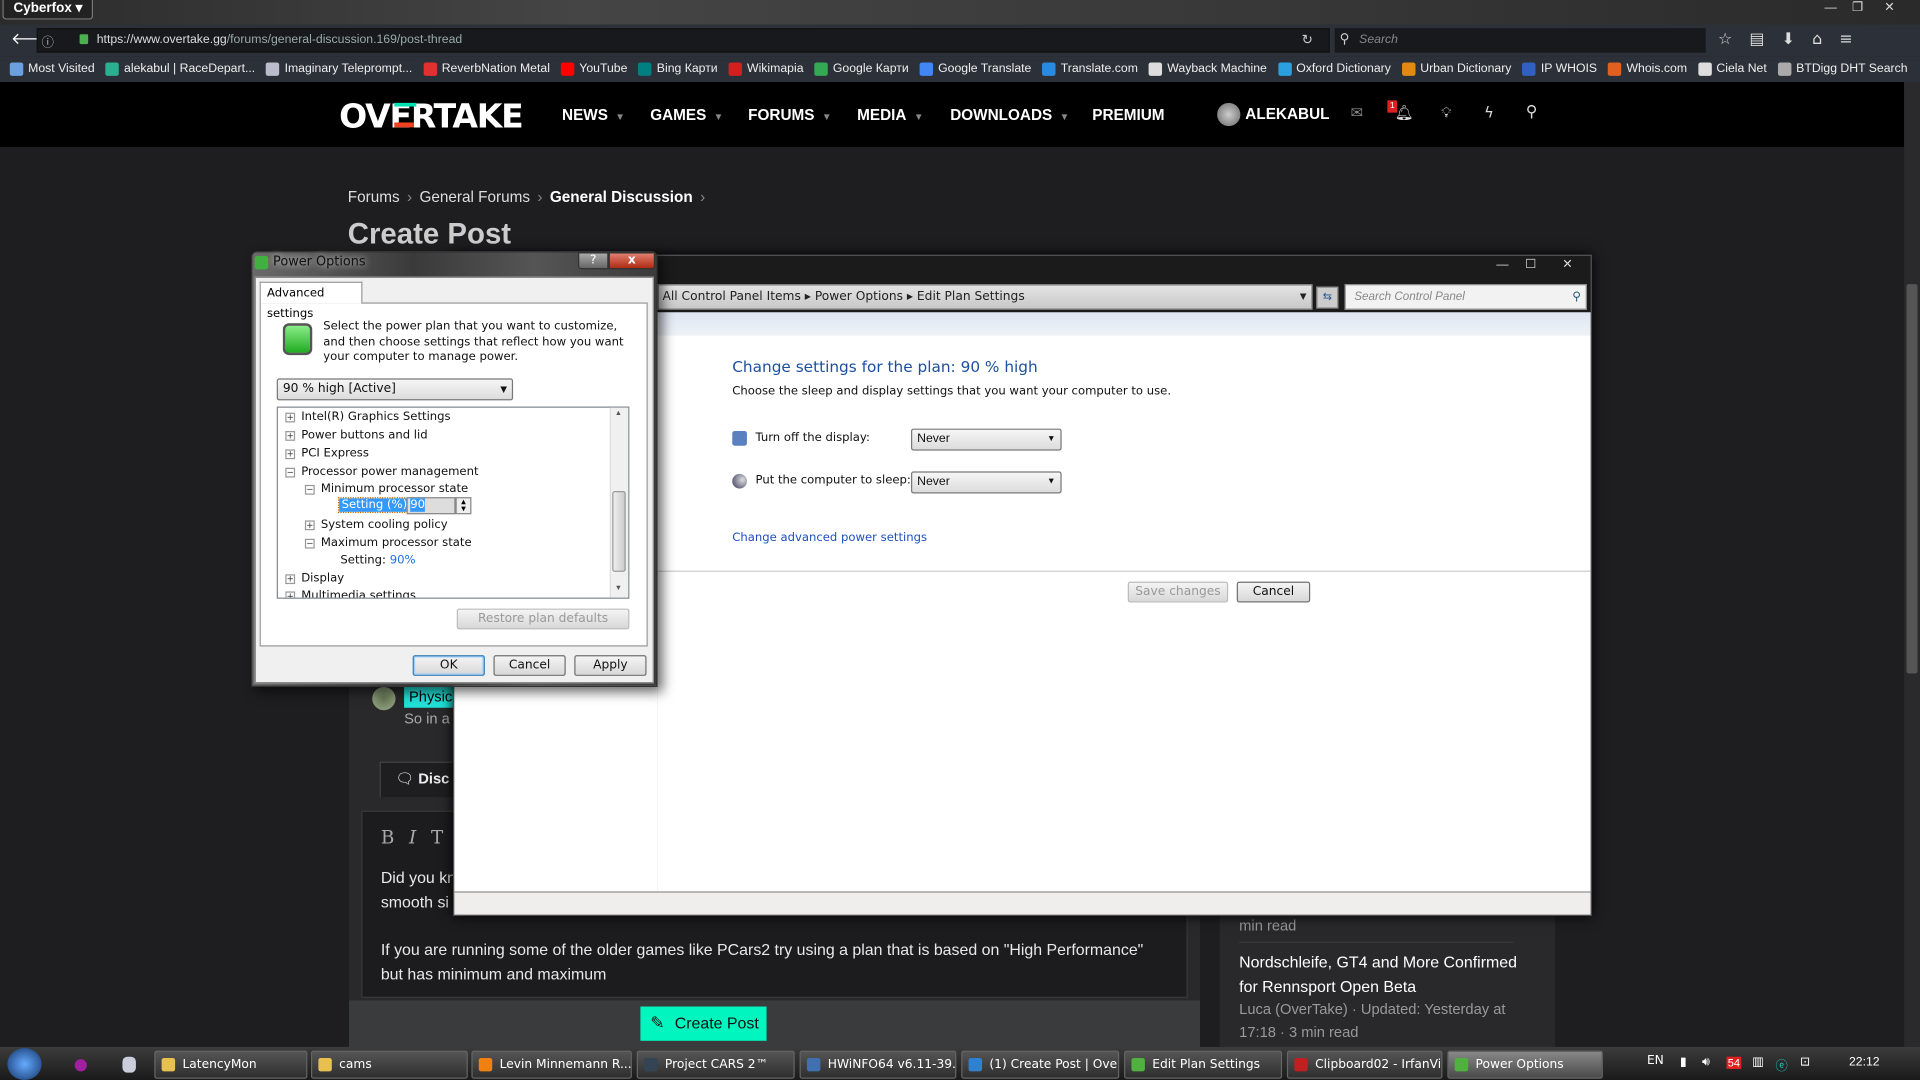 The height and width of the screenshot is (1080, 1920). Describe the element at coordinates (1456, 69) in the screenshot. I see `bookmark-item: Urban Dictionary` at that location.